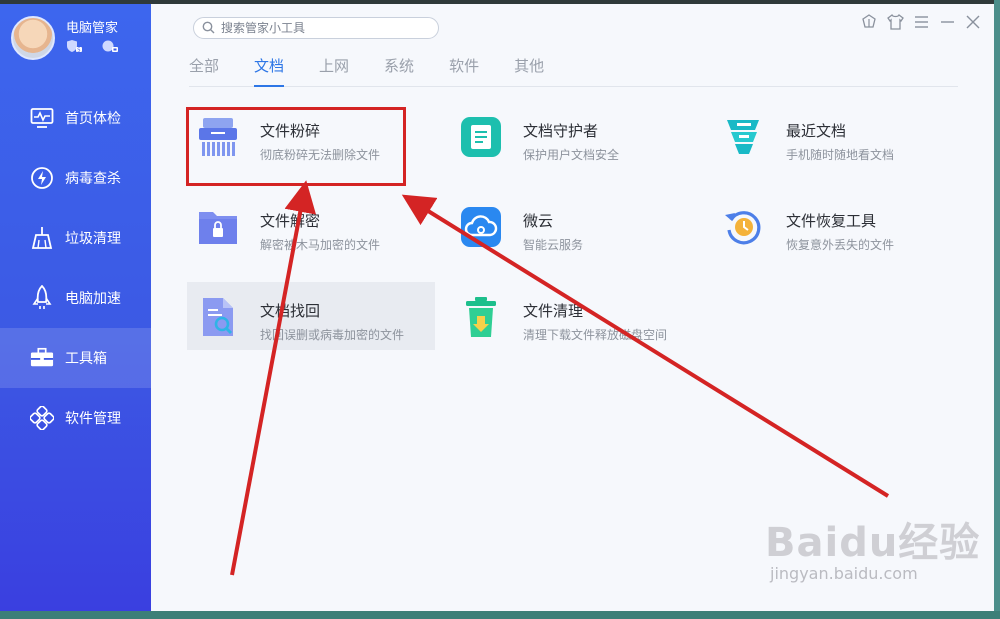 The height and width of the screenshot is (619, 1000). What do you see at coordinates (42, 418) in the screenshot?
I see `apps-icon` at bounding box center [42, 418].